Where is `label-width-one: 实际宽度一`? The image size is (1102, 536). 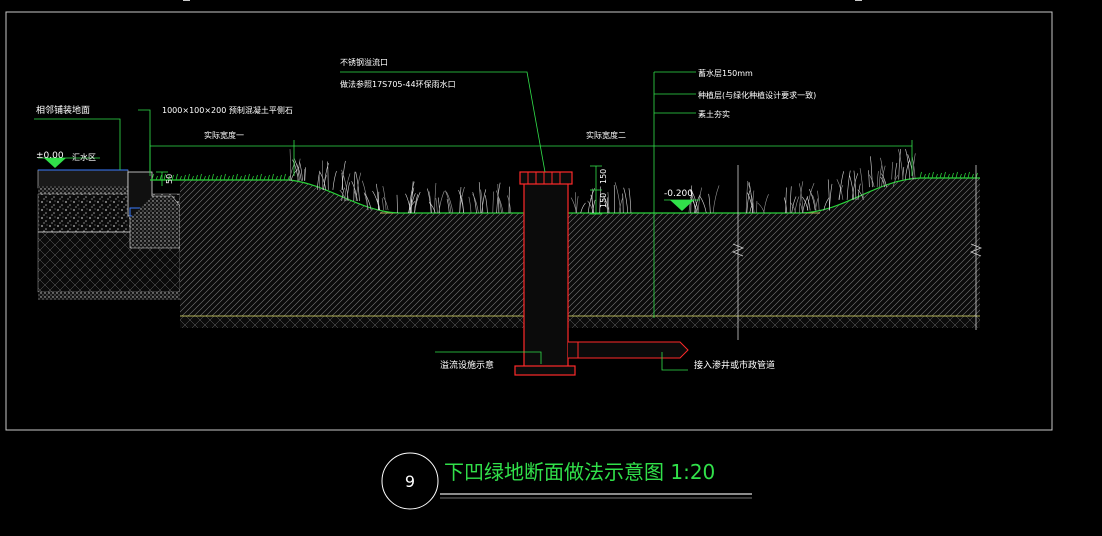
label-width-one: 实际宽度一 is located at coordinates (224, 135).